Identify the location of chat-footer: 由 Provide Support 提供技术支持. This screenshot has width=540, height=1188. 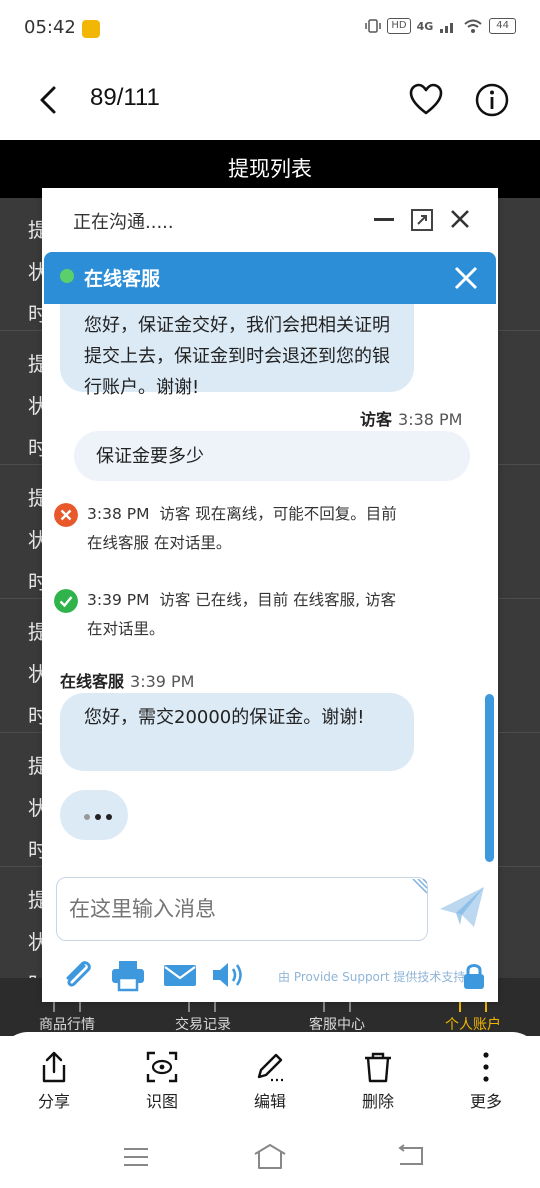
(270, 976).